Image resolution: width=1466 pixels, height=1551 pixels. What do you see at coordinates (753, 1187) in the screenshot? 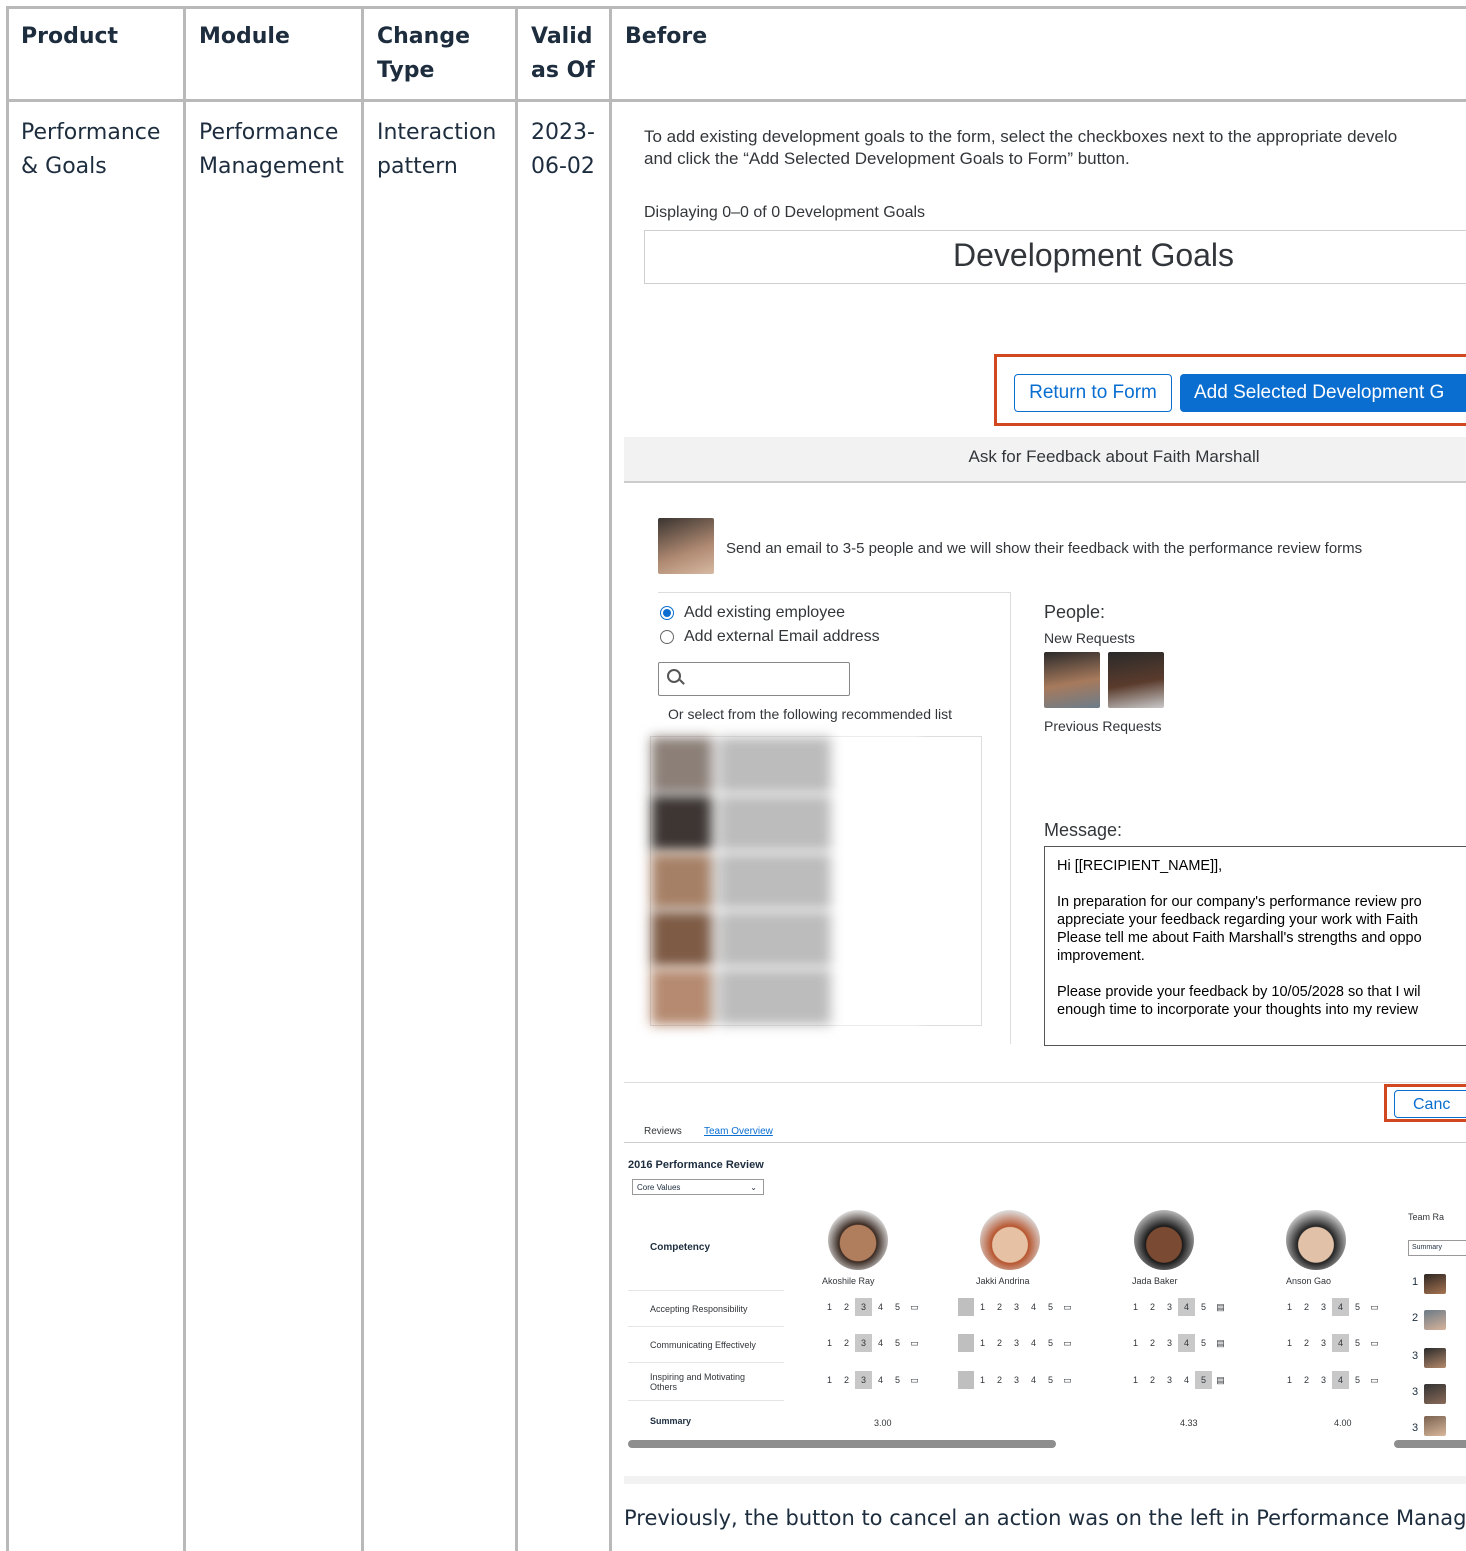
I see `chevron-down-icon: ⌄` at bounding box center [753, 1187].